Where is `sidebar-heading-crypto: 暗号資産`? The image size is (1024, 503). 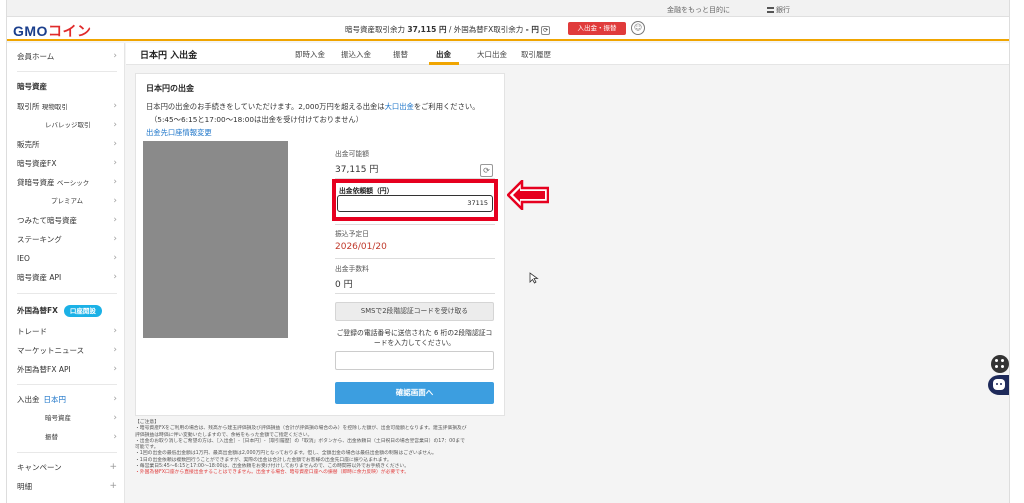
sidebar-heading-crypto: 暗号資産 is located at coordinates (32, 86).